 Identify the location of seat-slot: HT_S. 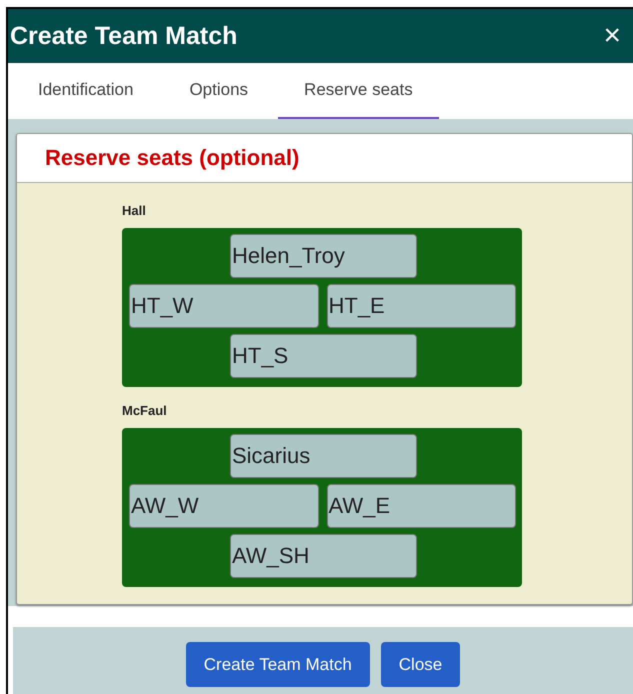
(323, 356).